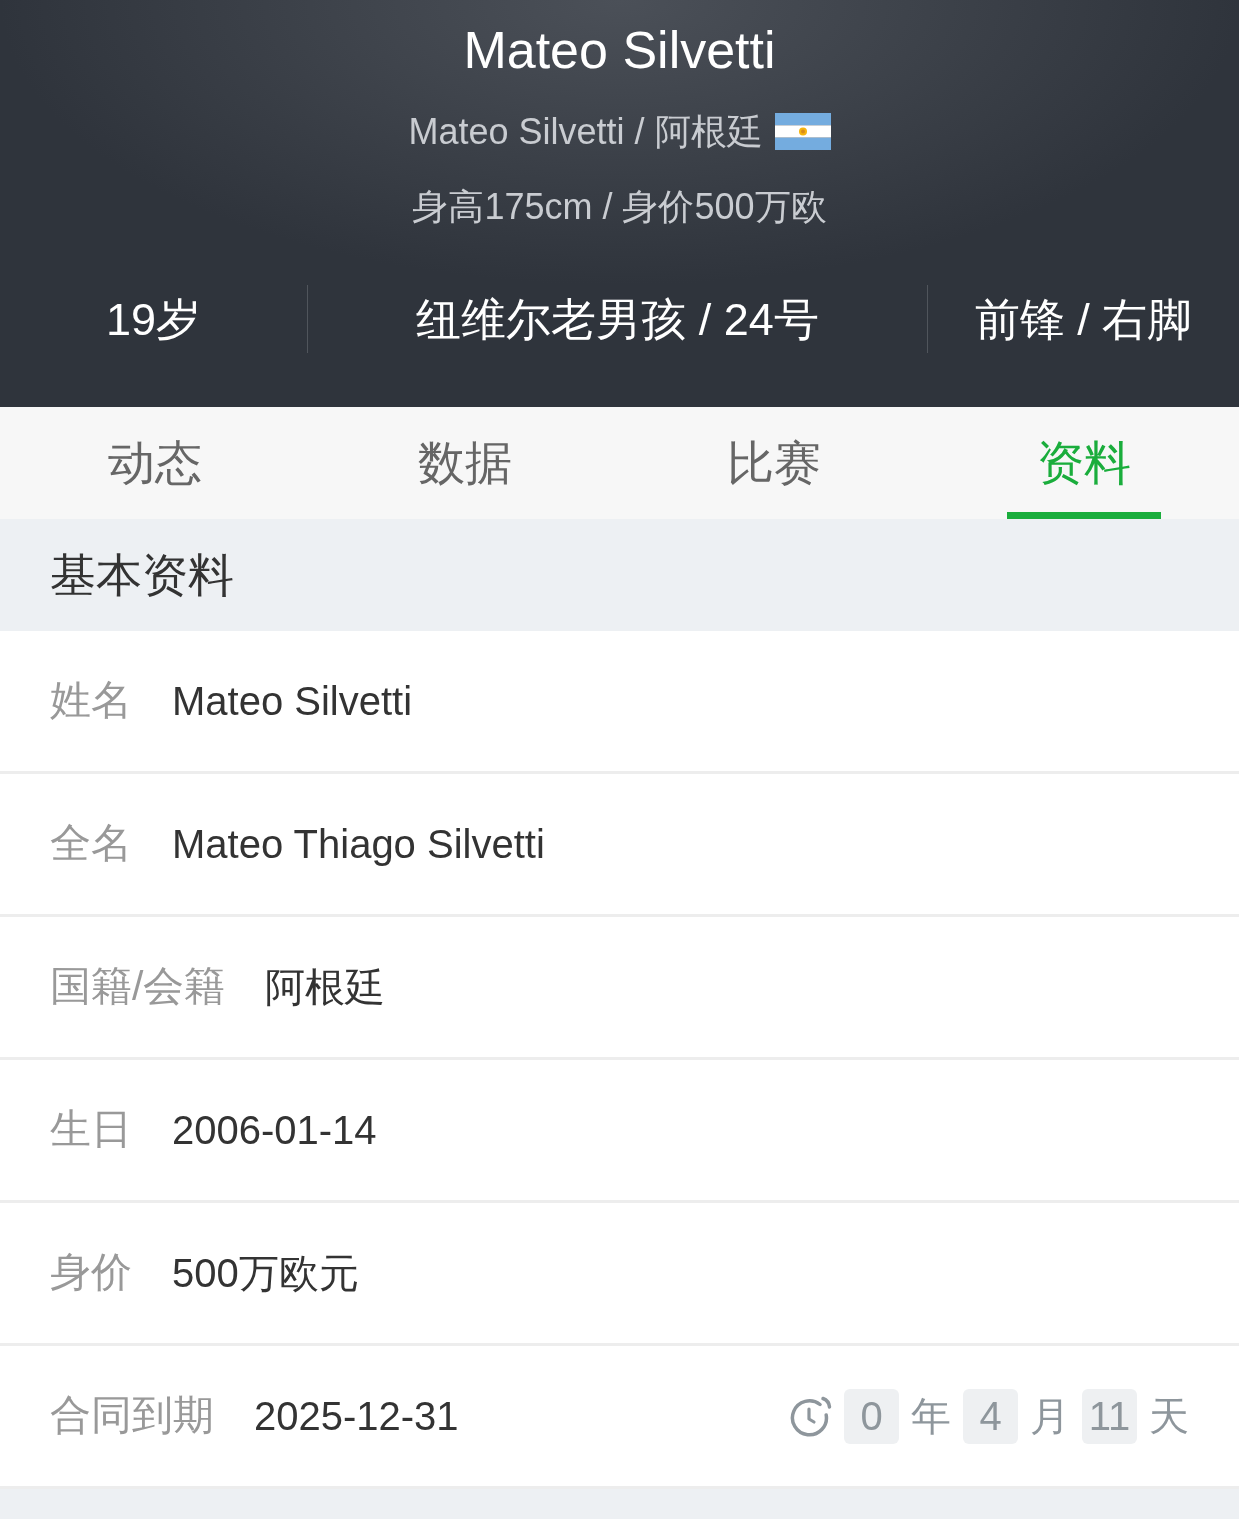 The image size is (1239, 1519). I want to click on player-name: Mateo Silvetti, so click(619, 50).